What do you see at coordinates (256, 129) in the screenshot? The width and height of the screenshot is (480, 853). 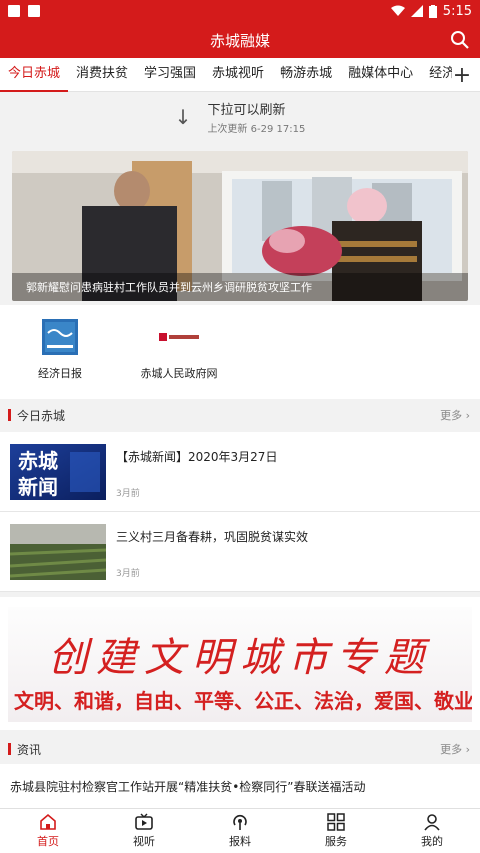 I see `last-update-text: 上次更新 6-29 17:15` at bounding box center [256, 129].